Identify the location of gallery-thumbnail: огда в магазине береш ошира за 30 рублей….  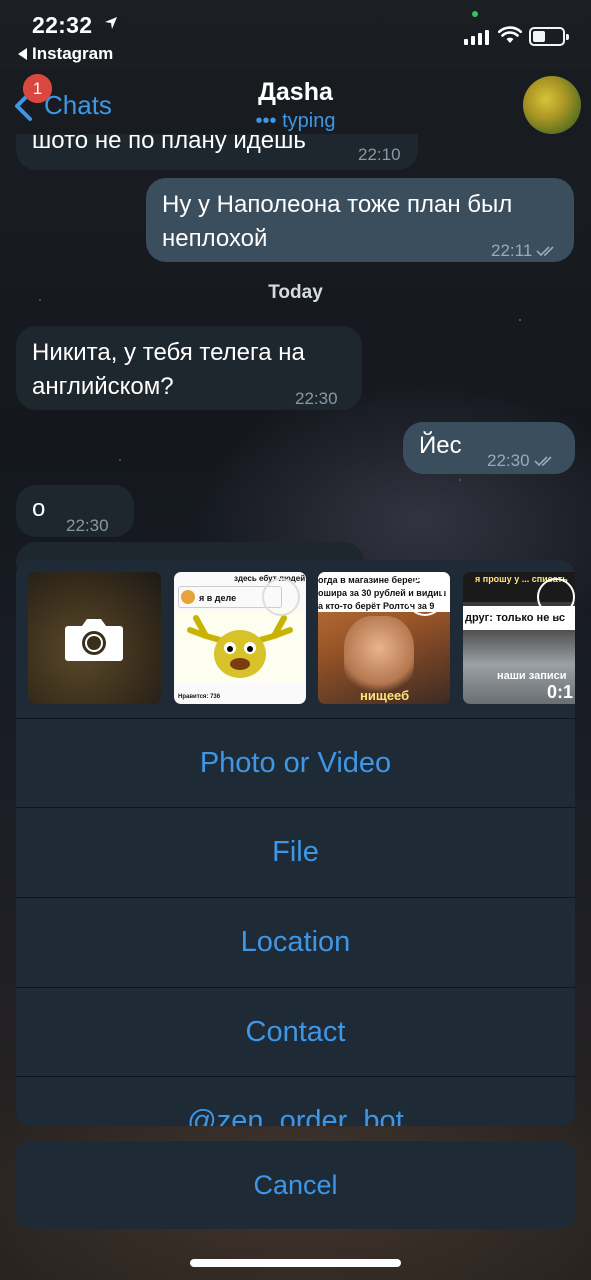
(384, 638).